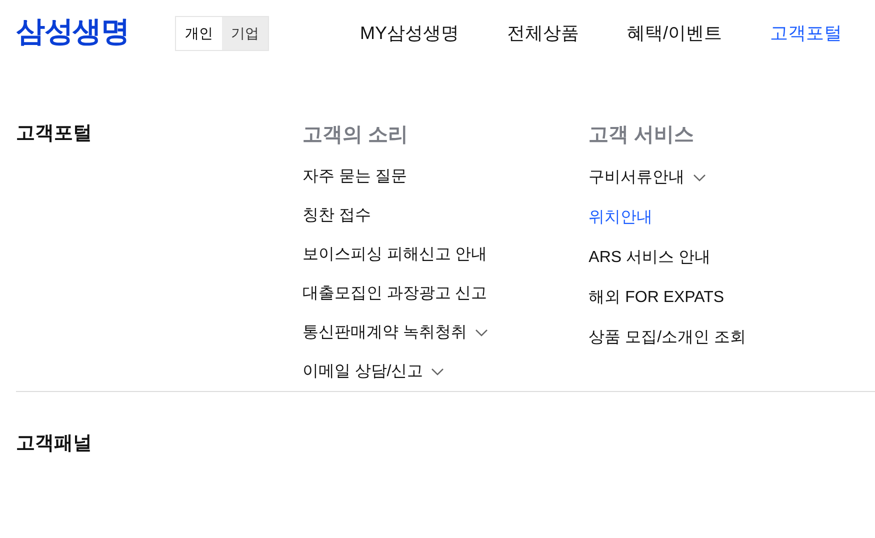 This screenshot has width=875, height=538. I want to click on column-heading: 고객의 소리, so click(355, 135).